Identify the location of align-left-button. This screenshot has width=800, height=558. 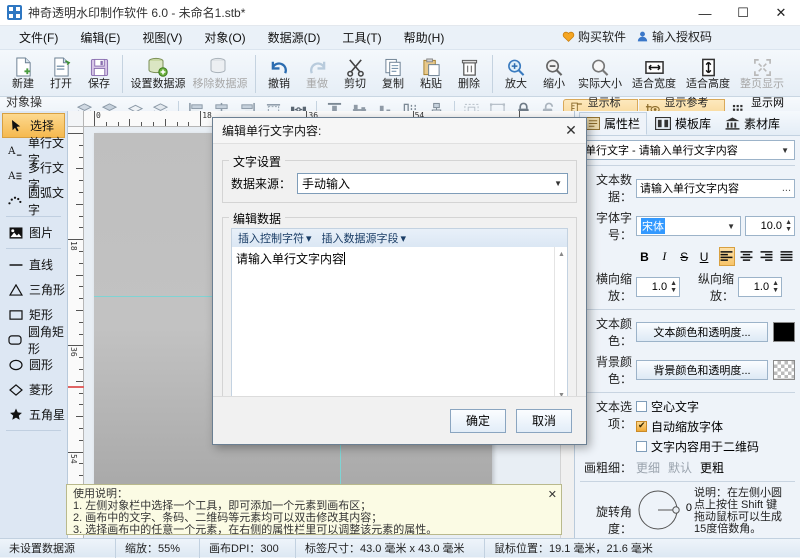
(727, 256).